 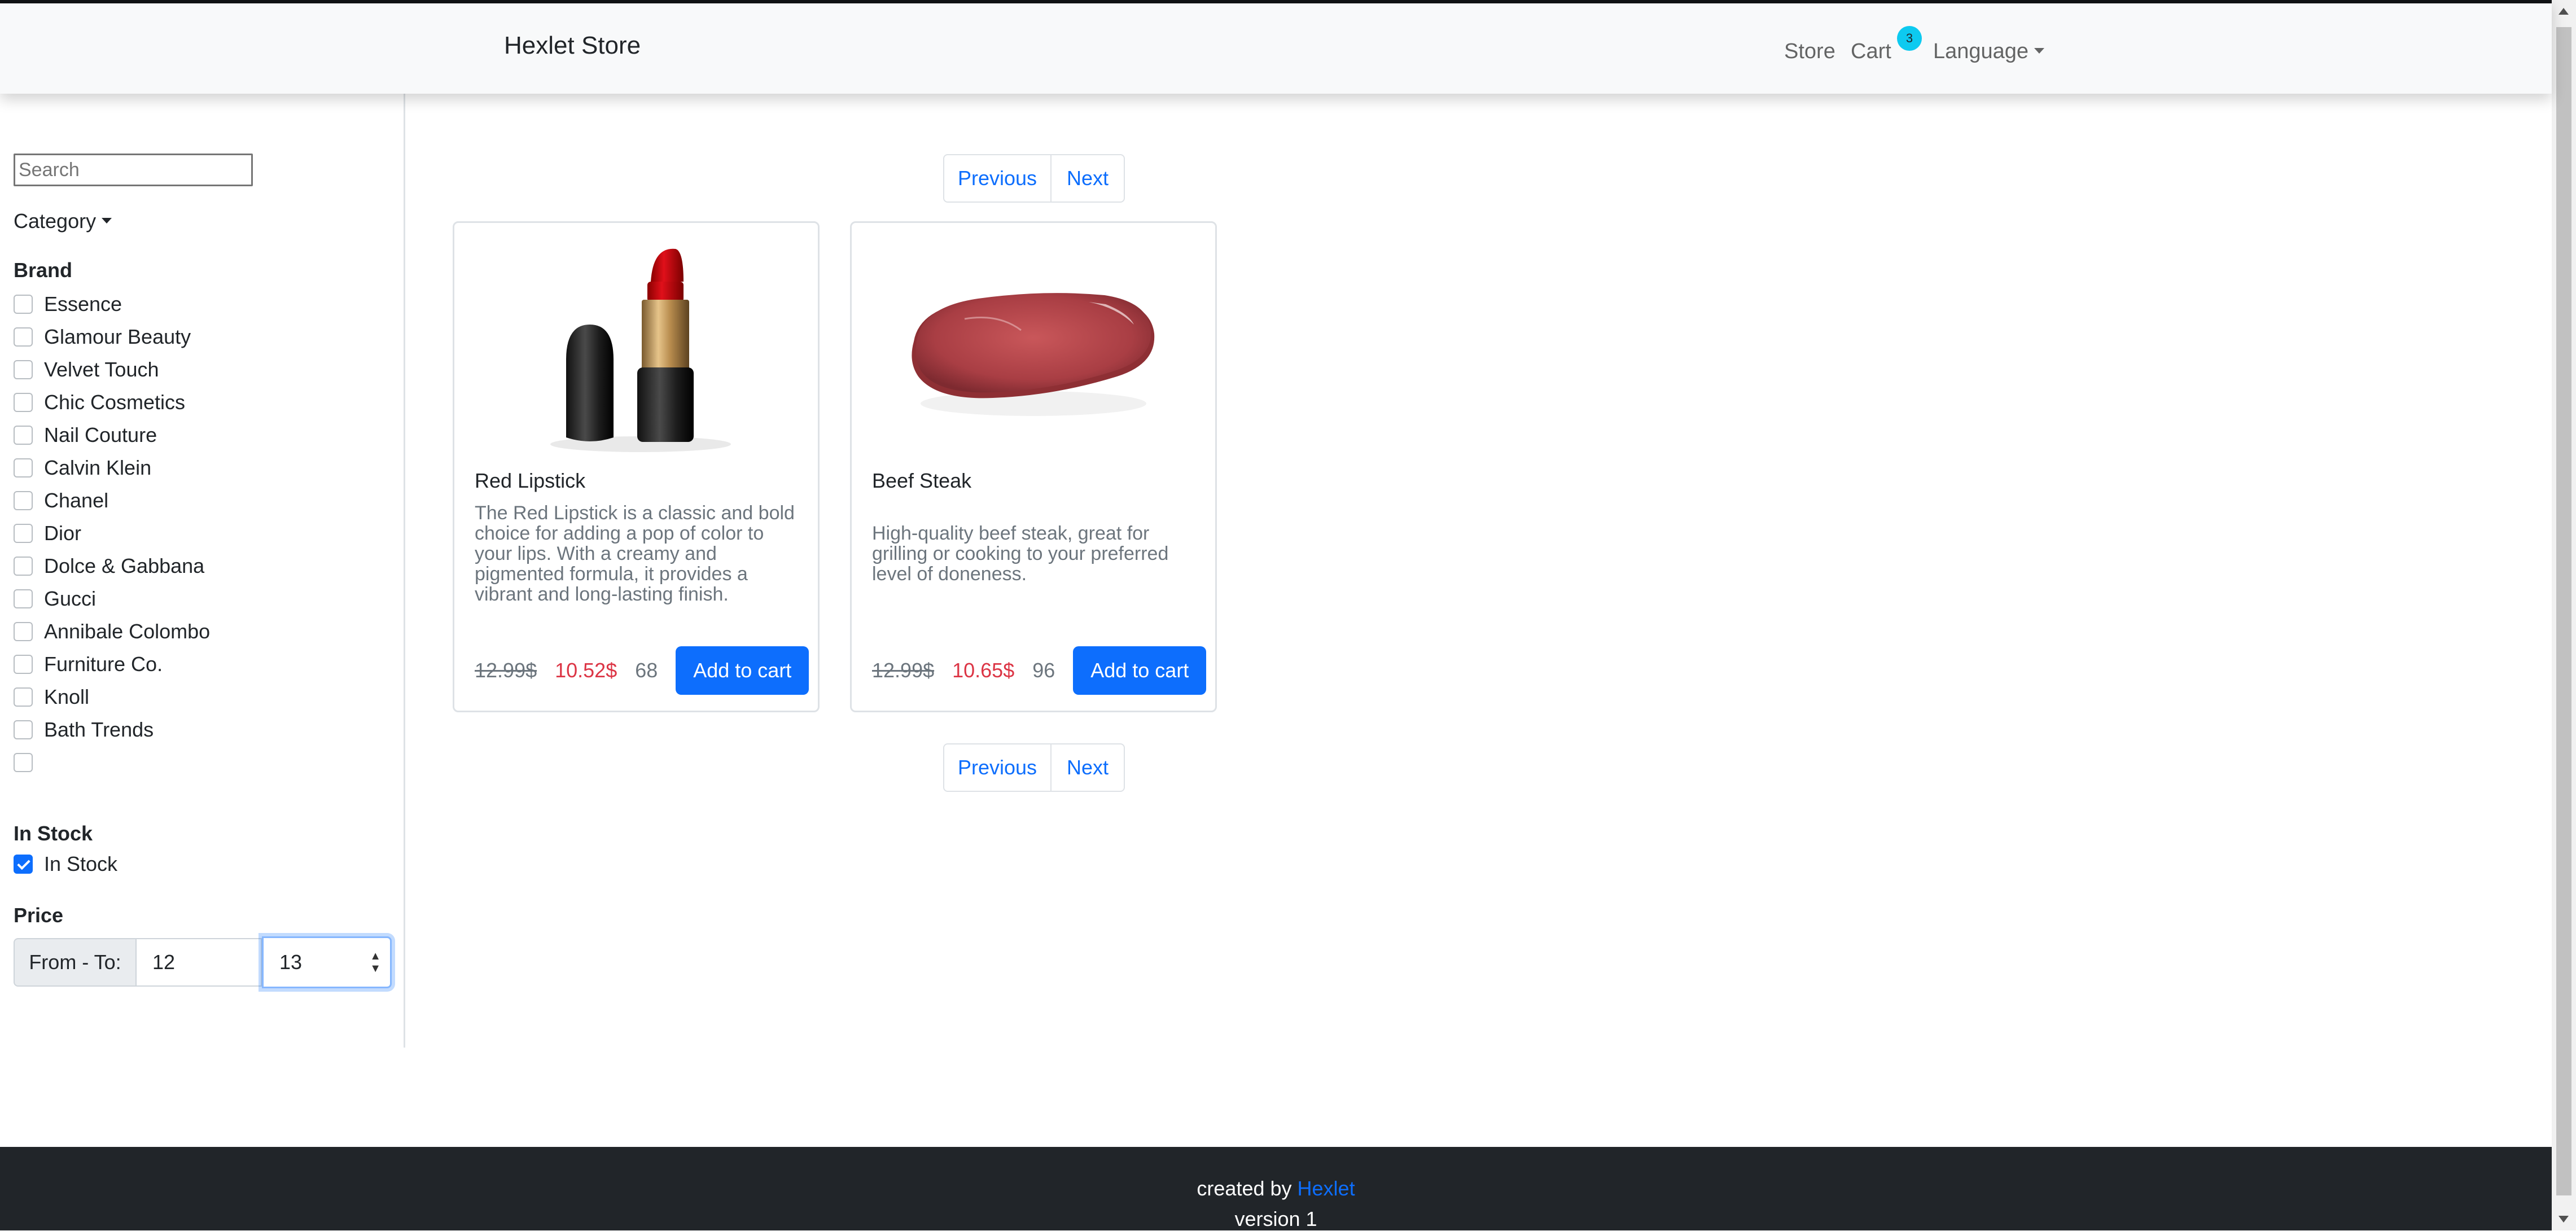 What do you see at coordinates (1809, 52) in the screenshot?
I see `nav-store-link: Store` at bounding box center [1809, 52].